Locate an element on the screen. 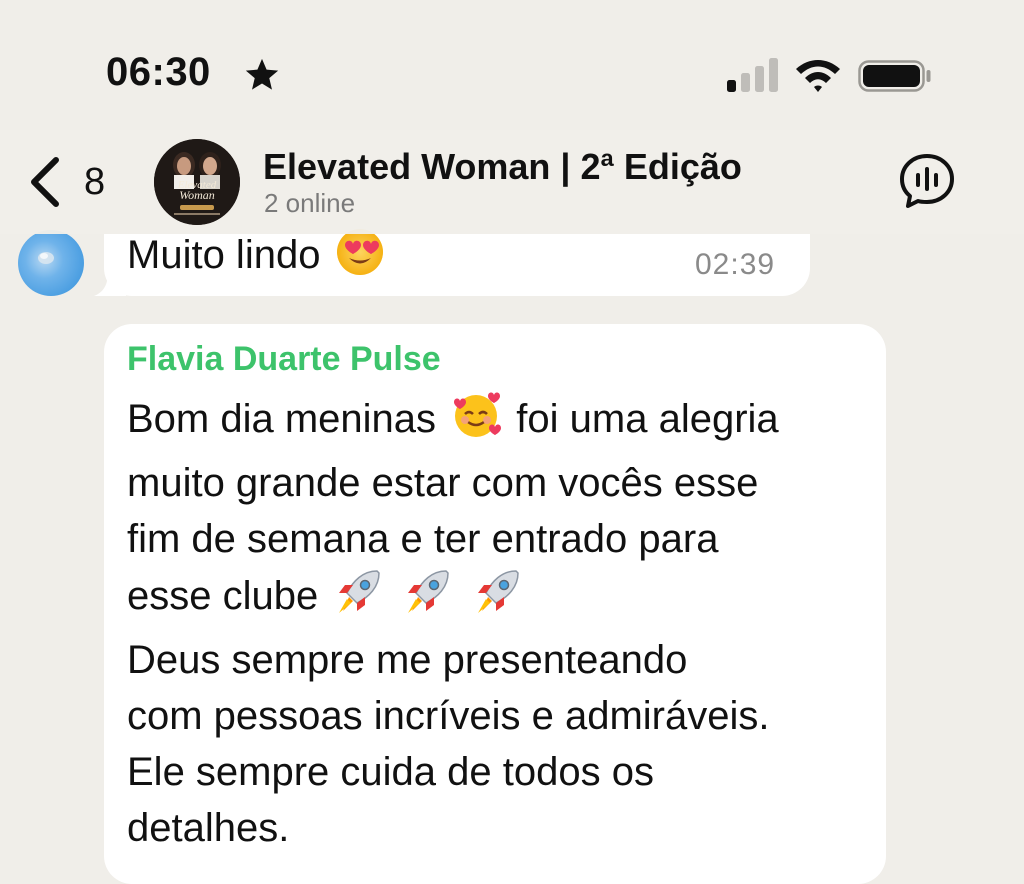 Image resolution: width=1024 pixels, height=884 pixels. message-line: Bom dia meninas foi uma alegria is located at coordinates (502, 423).